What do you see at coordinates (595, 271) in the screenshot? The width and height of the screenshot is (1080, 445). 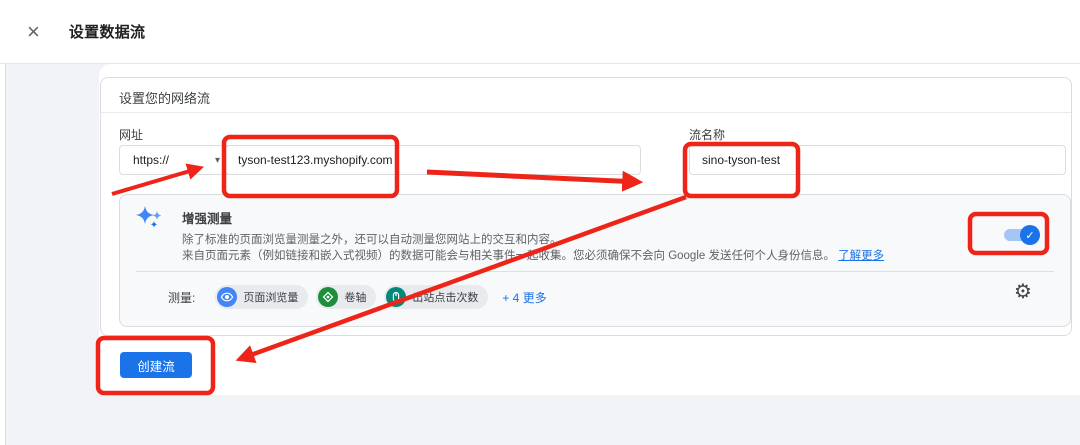 I see `enhanced-box-divider` at bounding box center [595, 271].